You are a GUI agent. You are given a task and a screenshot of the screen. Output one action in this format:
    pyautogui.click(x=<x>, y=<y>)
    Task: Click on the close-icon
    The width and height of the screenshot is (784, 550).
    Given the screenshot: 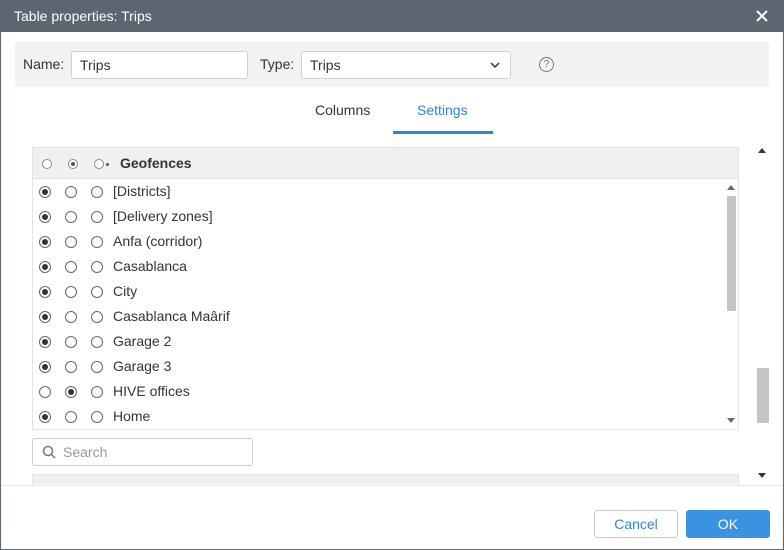 What is the action you would take?
    pyautogui.click(x=762, y=16)
    